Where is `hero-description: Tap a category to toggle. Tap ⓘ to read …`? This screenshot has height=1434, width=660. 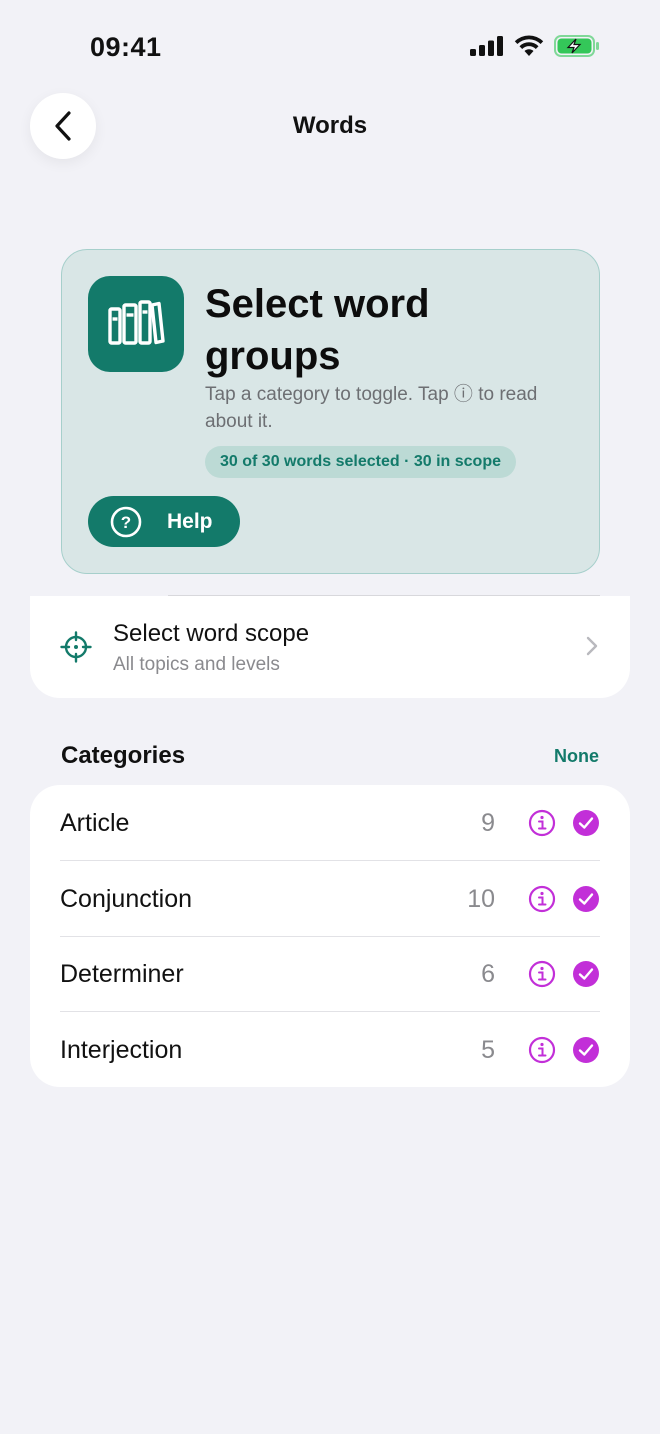 hero-description: Tap a category to toggle. Tap ⓘ to read … is located at coordinates (371, 408).